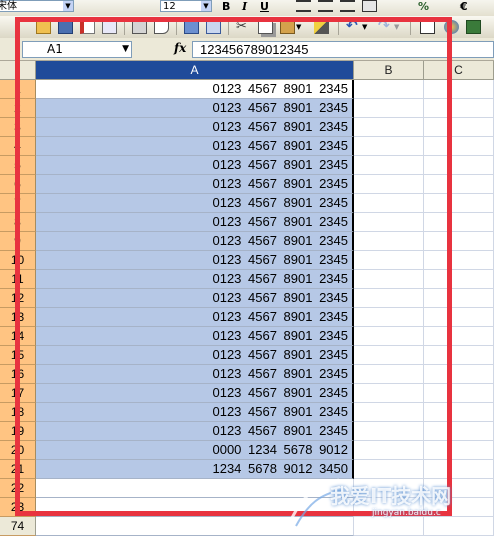  What do you see at coordinates (347, 6) in the screenshot?
I see `align-right-icon` at bounding box center [347, 6].